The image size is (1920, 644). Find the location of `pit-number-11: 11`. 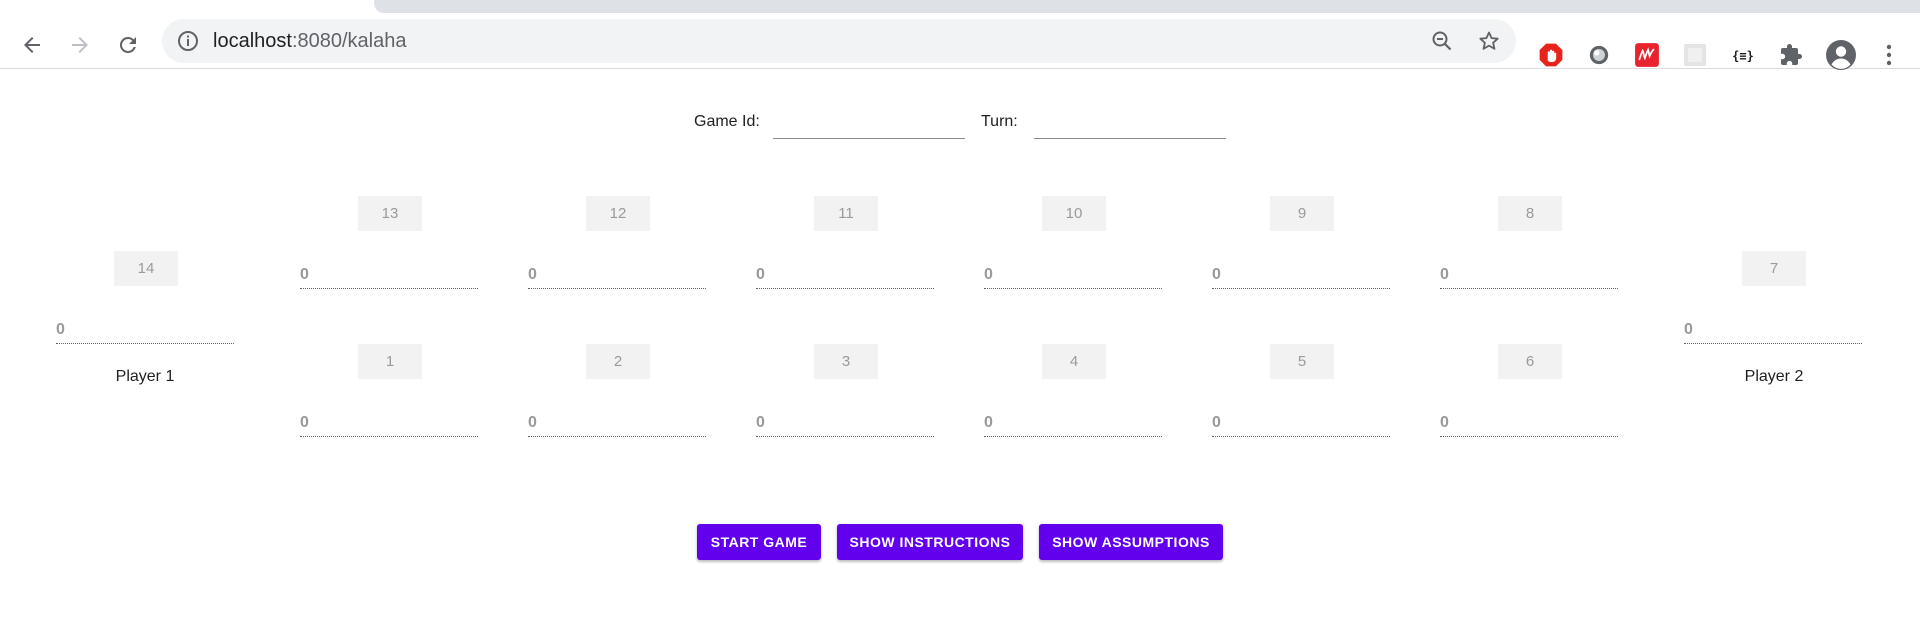

pit-number-11: 11 is located at coordinates (846, 213).